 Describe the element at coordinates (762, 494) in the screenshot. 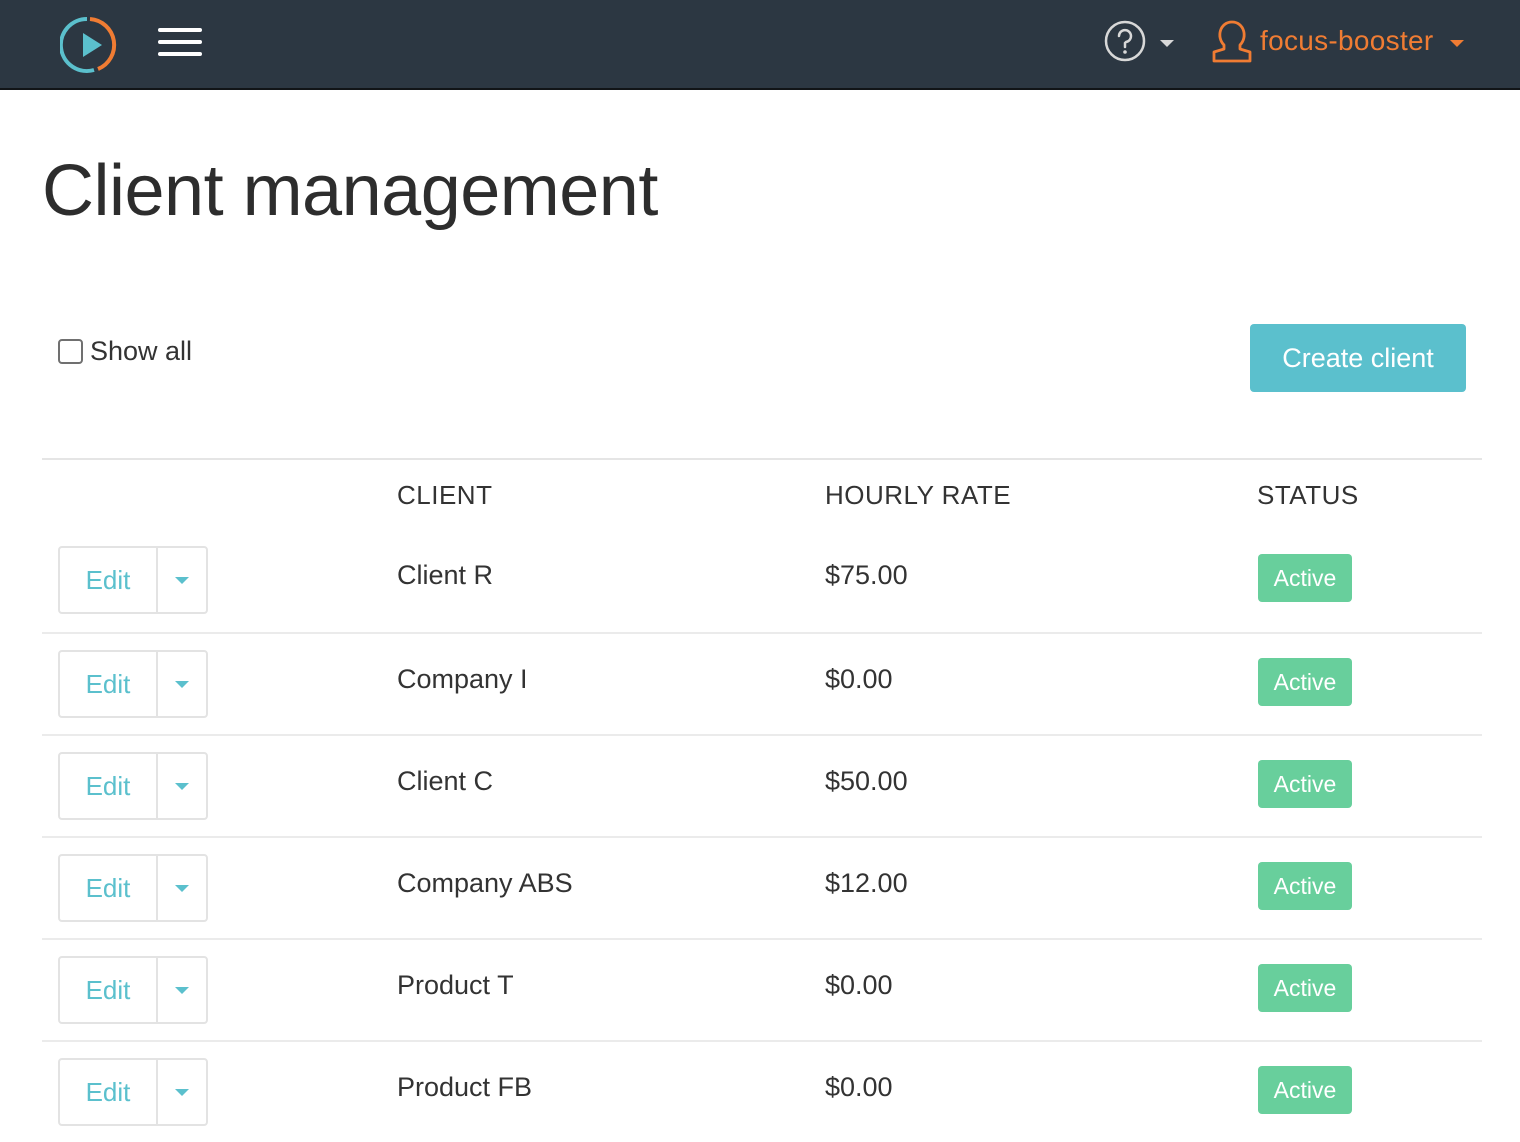

I see `table-header: CLIENT HOURLY RATE STATUS` at that location.